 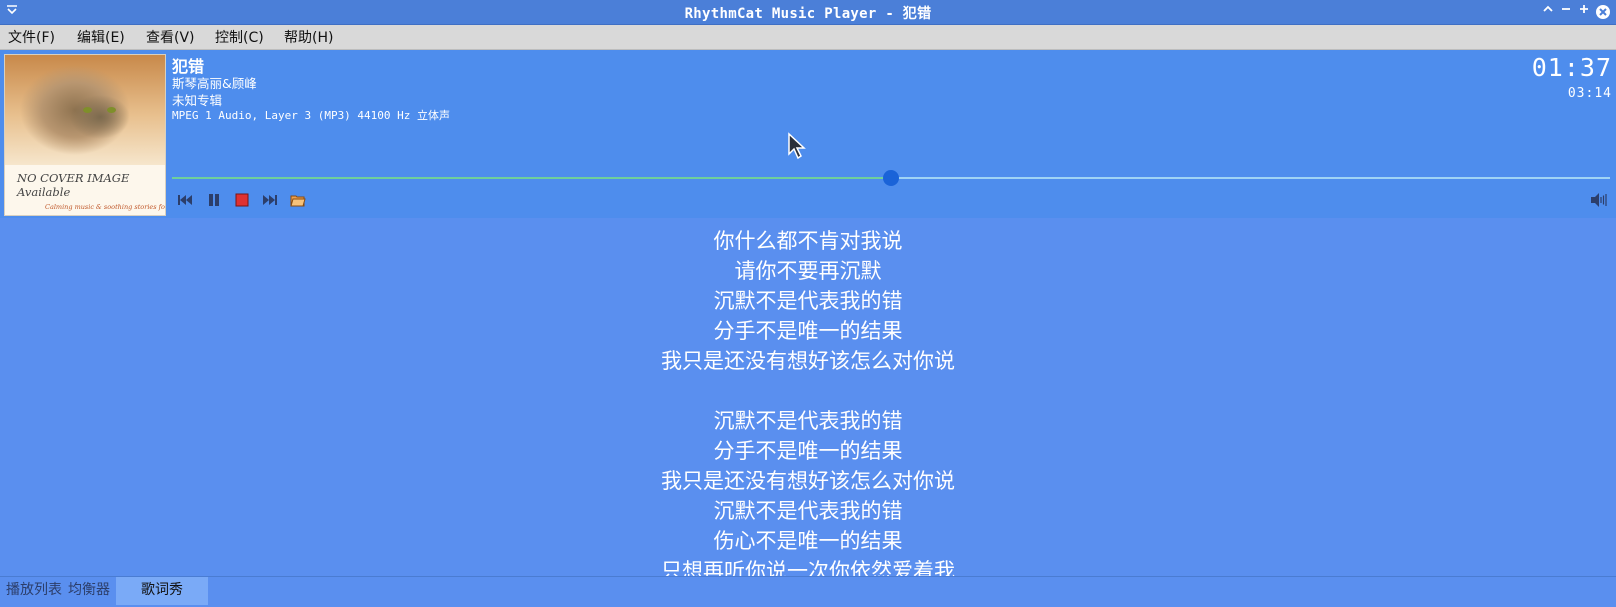 What do you see at coordinates (808, 541) in the screenshot?
I see `lyric-line: 伤心不是唯一的结果` at bounding box center [808, 541].